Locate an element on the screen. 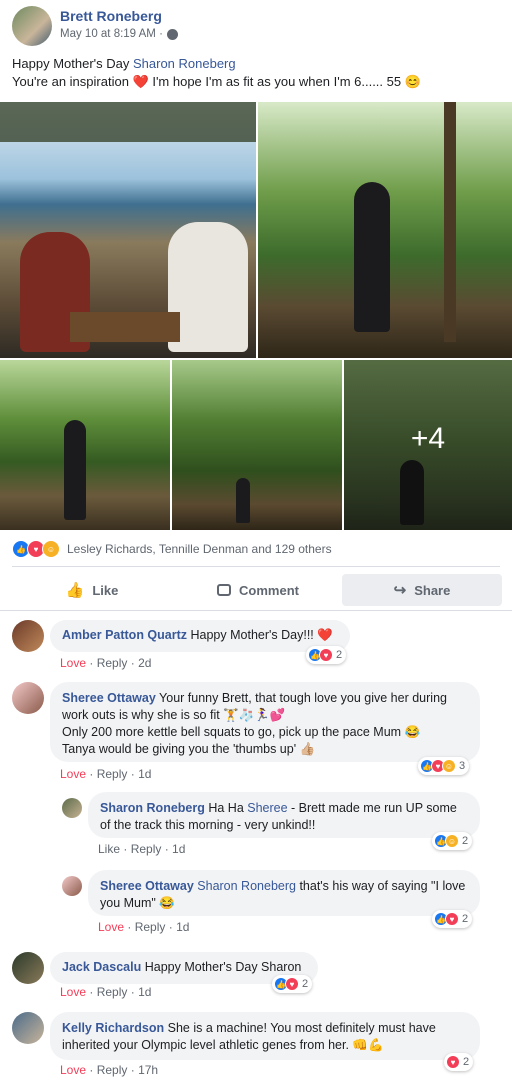  post-author: Brett Roneberg is located at coordinates (111, 16).